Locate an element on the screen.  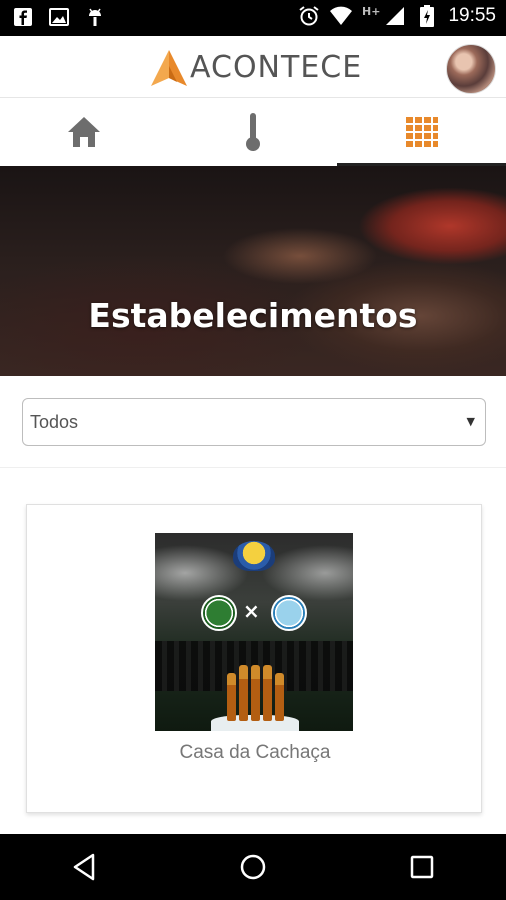
facebook-icon is located at coordinates (23, 17).